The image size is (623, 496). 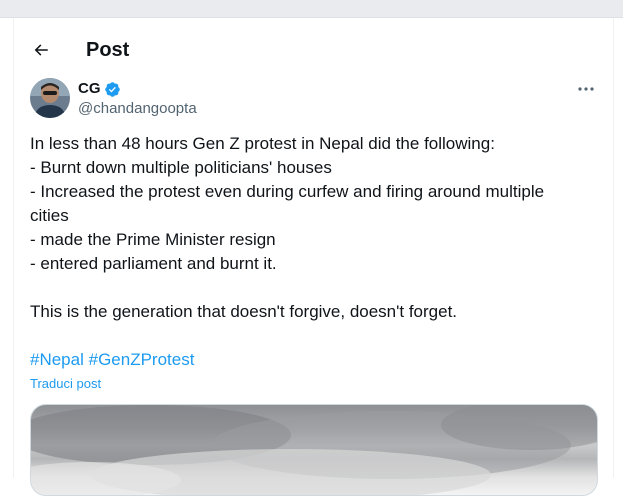 What do you see at coordinates (153, 239) in the screenshot?
I see `post-text-line: - made the Prime Minister resign` at bounding box center [153, 239].